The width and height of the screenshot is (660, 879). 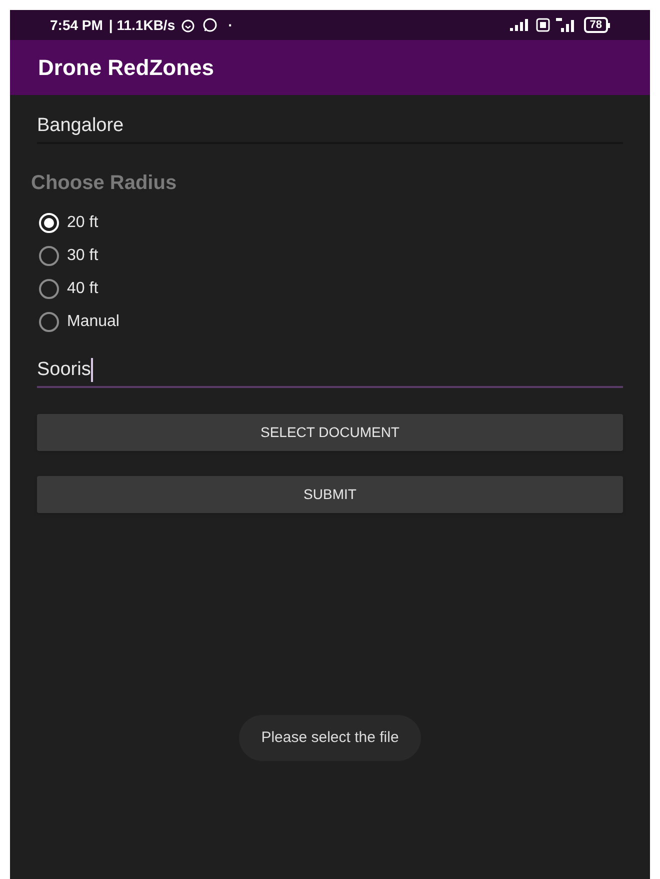 I want to click on action-button: SUBMIT, so click(x=330, y=494).